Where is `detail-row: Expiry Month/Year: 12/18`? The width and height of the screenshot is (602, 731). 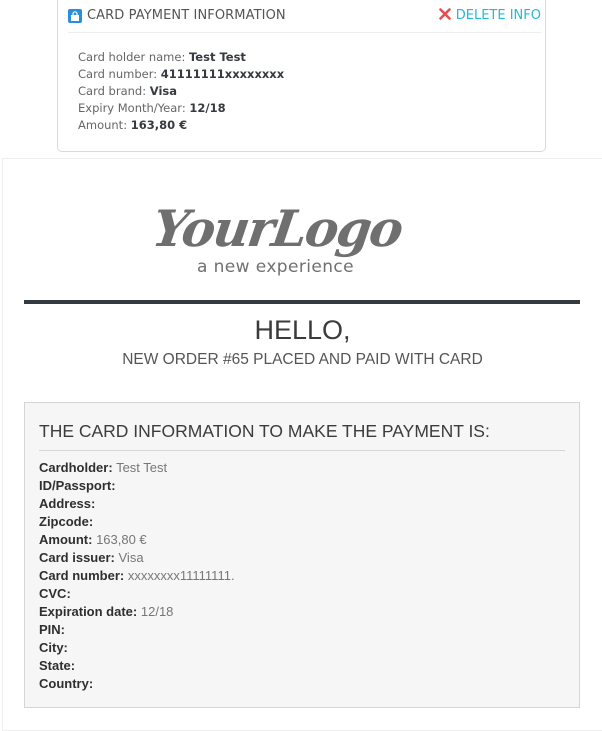
detail-row: Expiry Month/Year: 12/18 is located at coordinates (181, 108).